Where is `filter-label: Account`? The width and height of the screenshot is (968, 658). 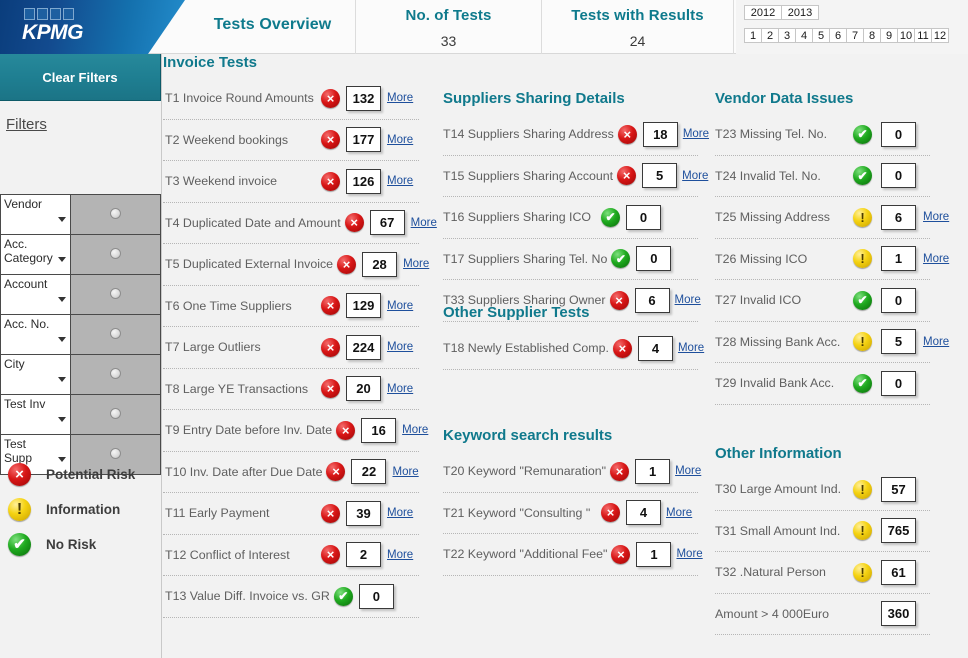 filter-label: Account is located at coordinates (26, 284).